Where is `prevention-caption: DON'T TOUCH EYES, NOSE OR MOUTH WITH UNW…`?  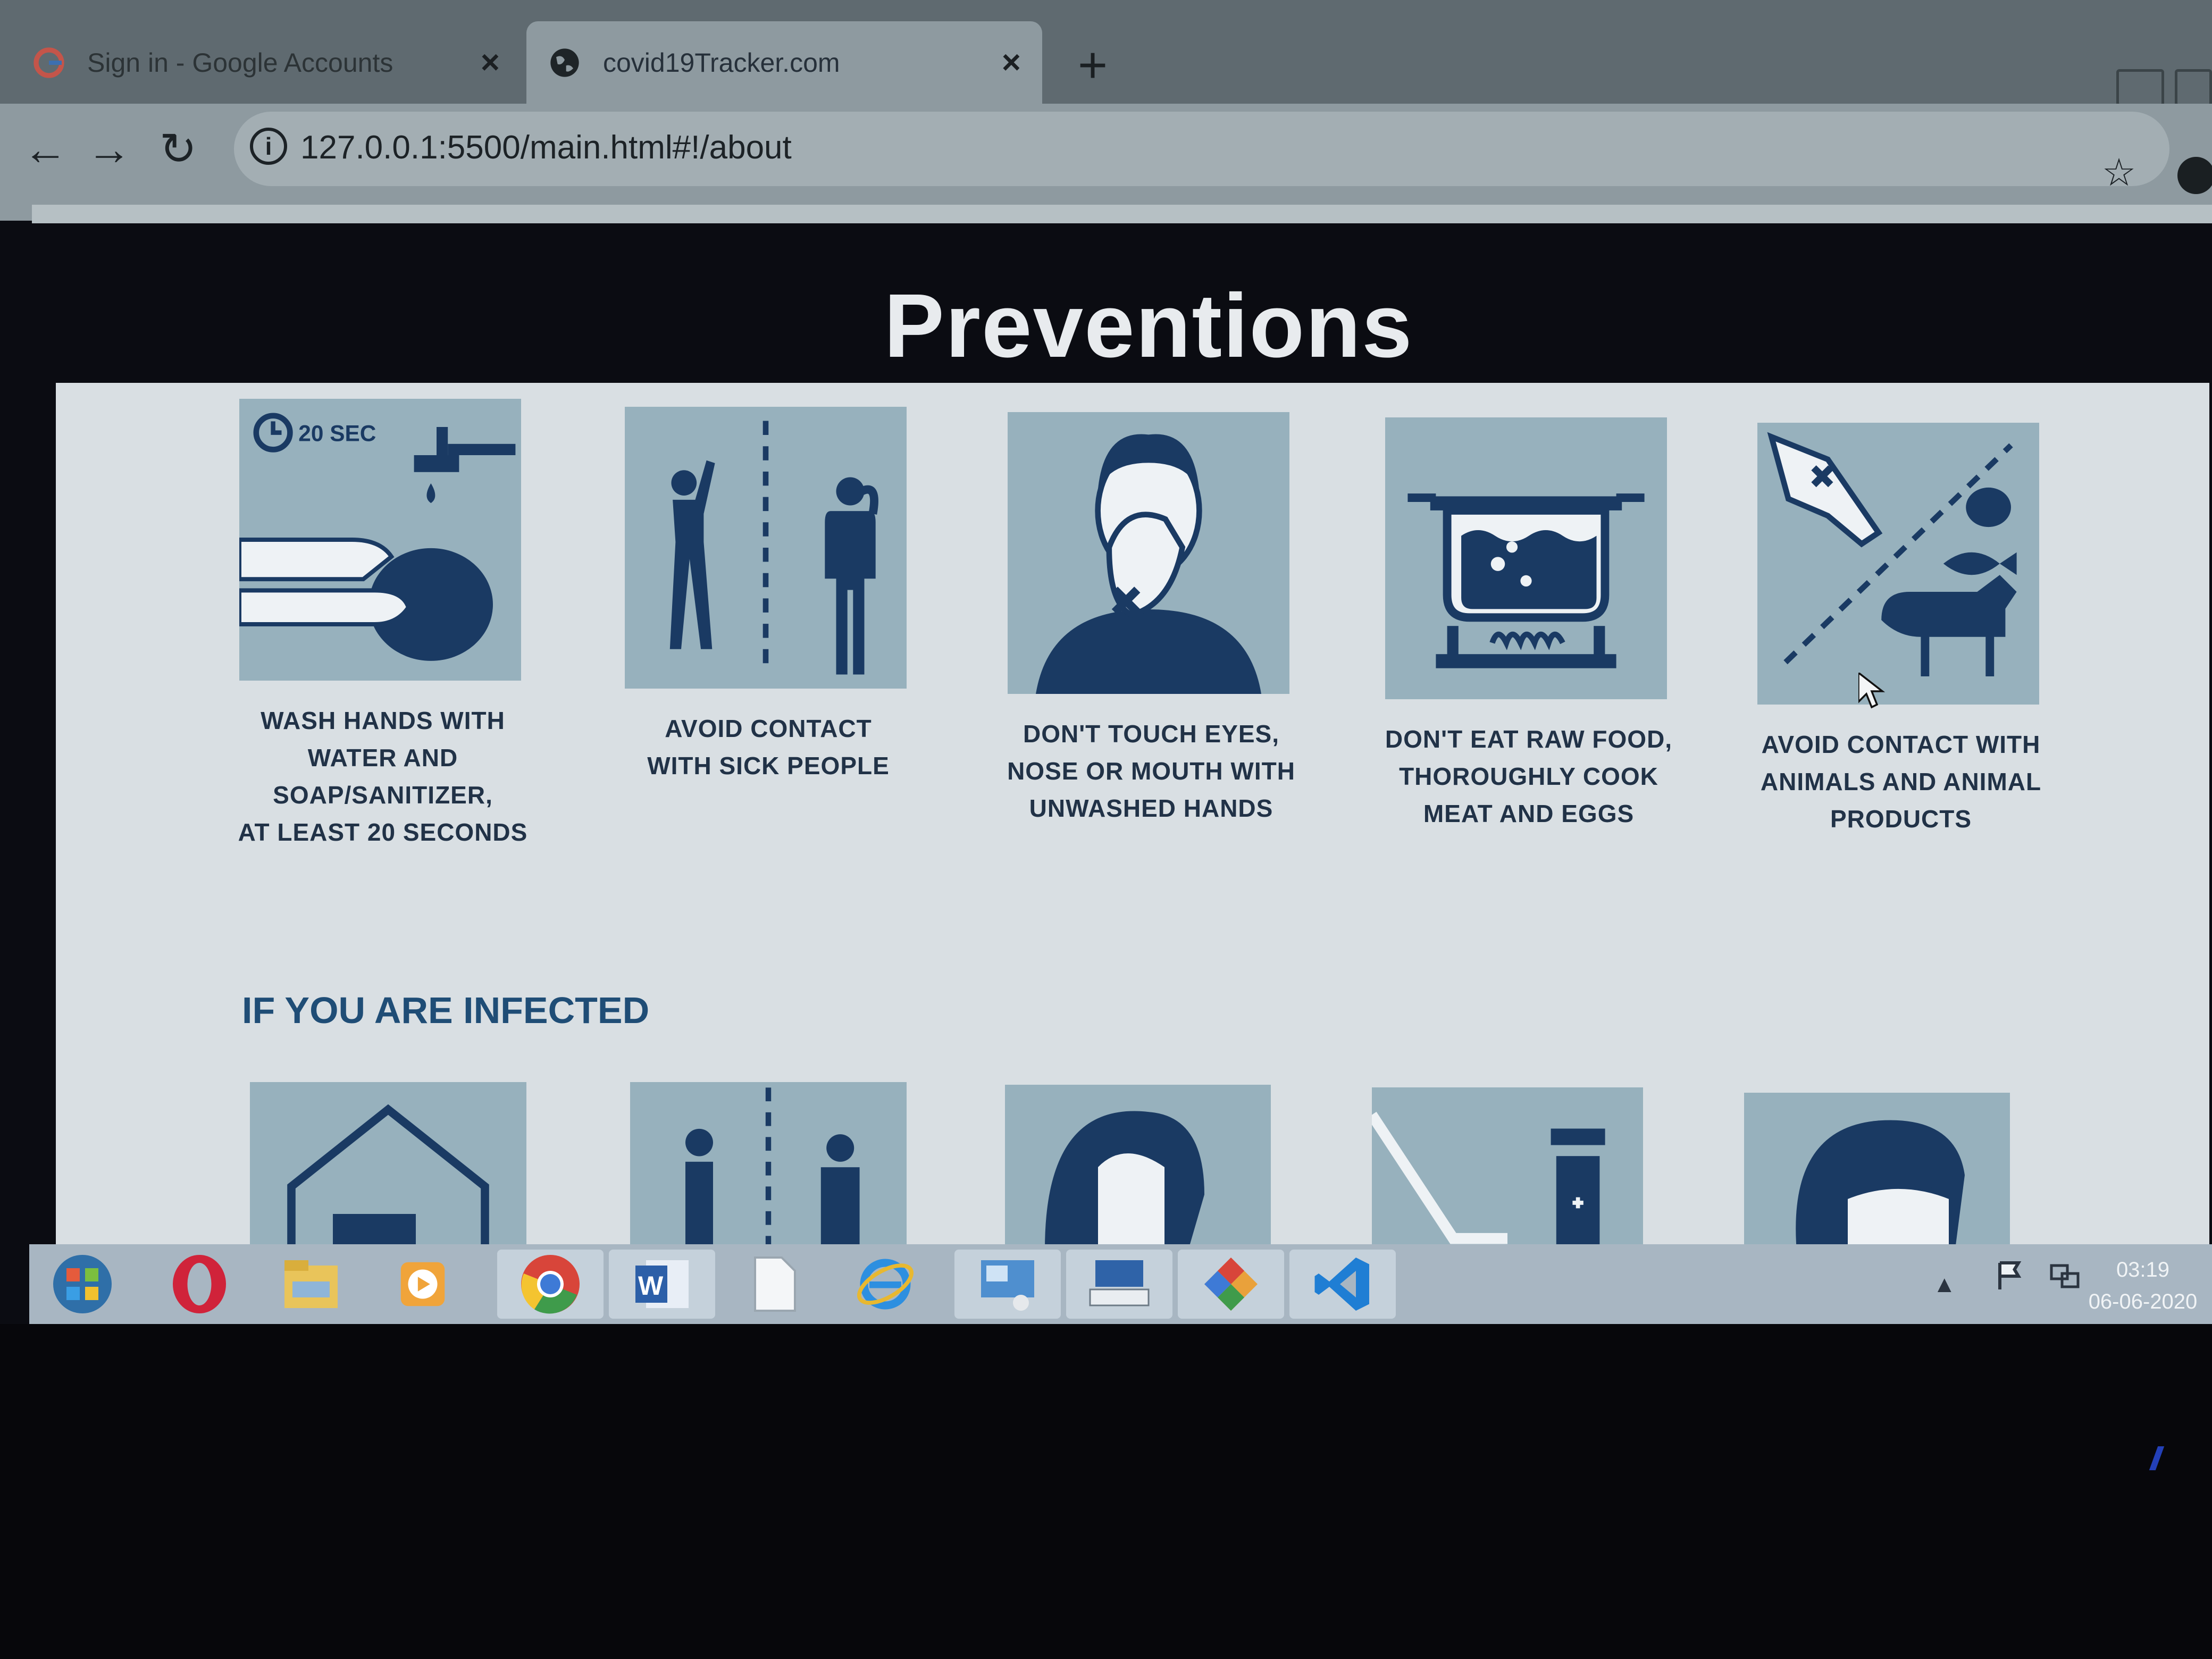
prevention-caption: DON'T TOUCH EYES, NOSE OR MOUTH WITH UNW… is located at coordinates (1151, 771).